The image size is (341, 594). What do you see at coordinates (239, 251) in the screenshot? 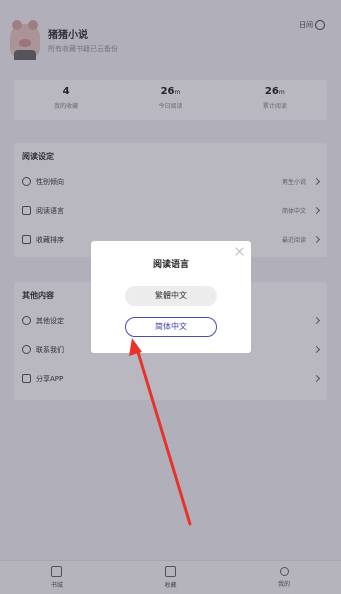
I see `close-icon` at bounding box center [239, 251].